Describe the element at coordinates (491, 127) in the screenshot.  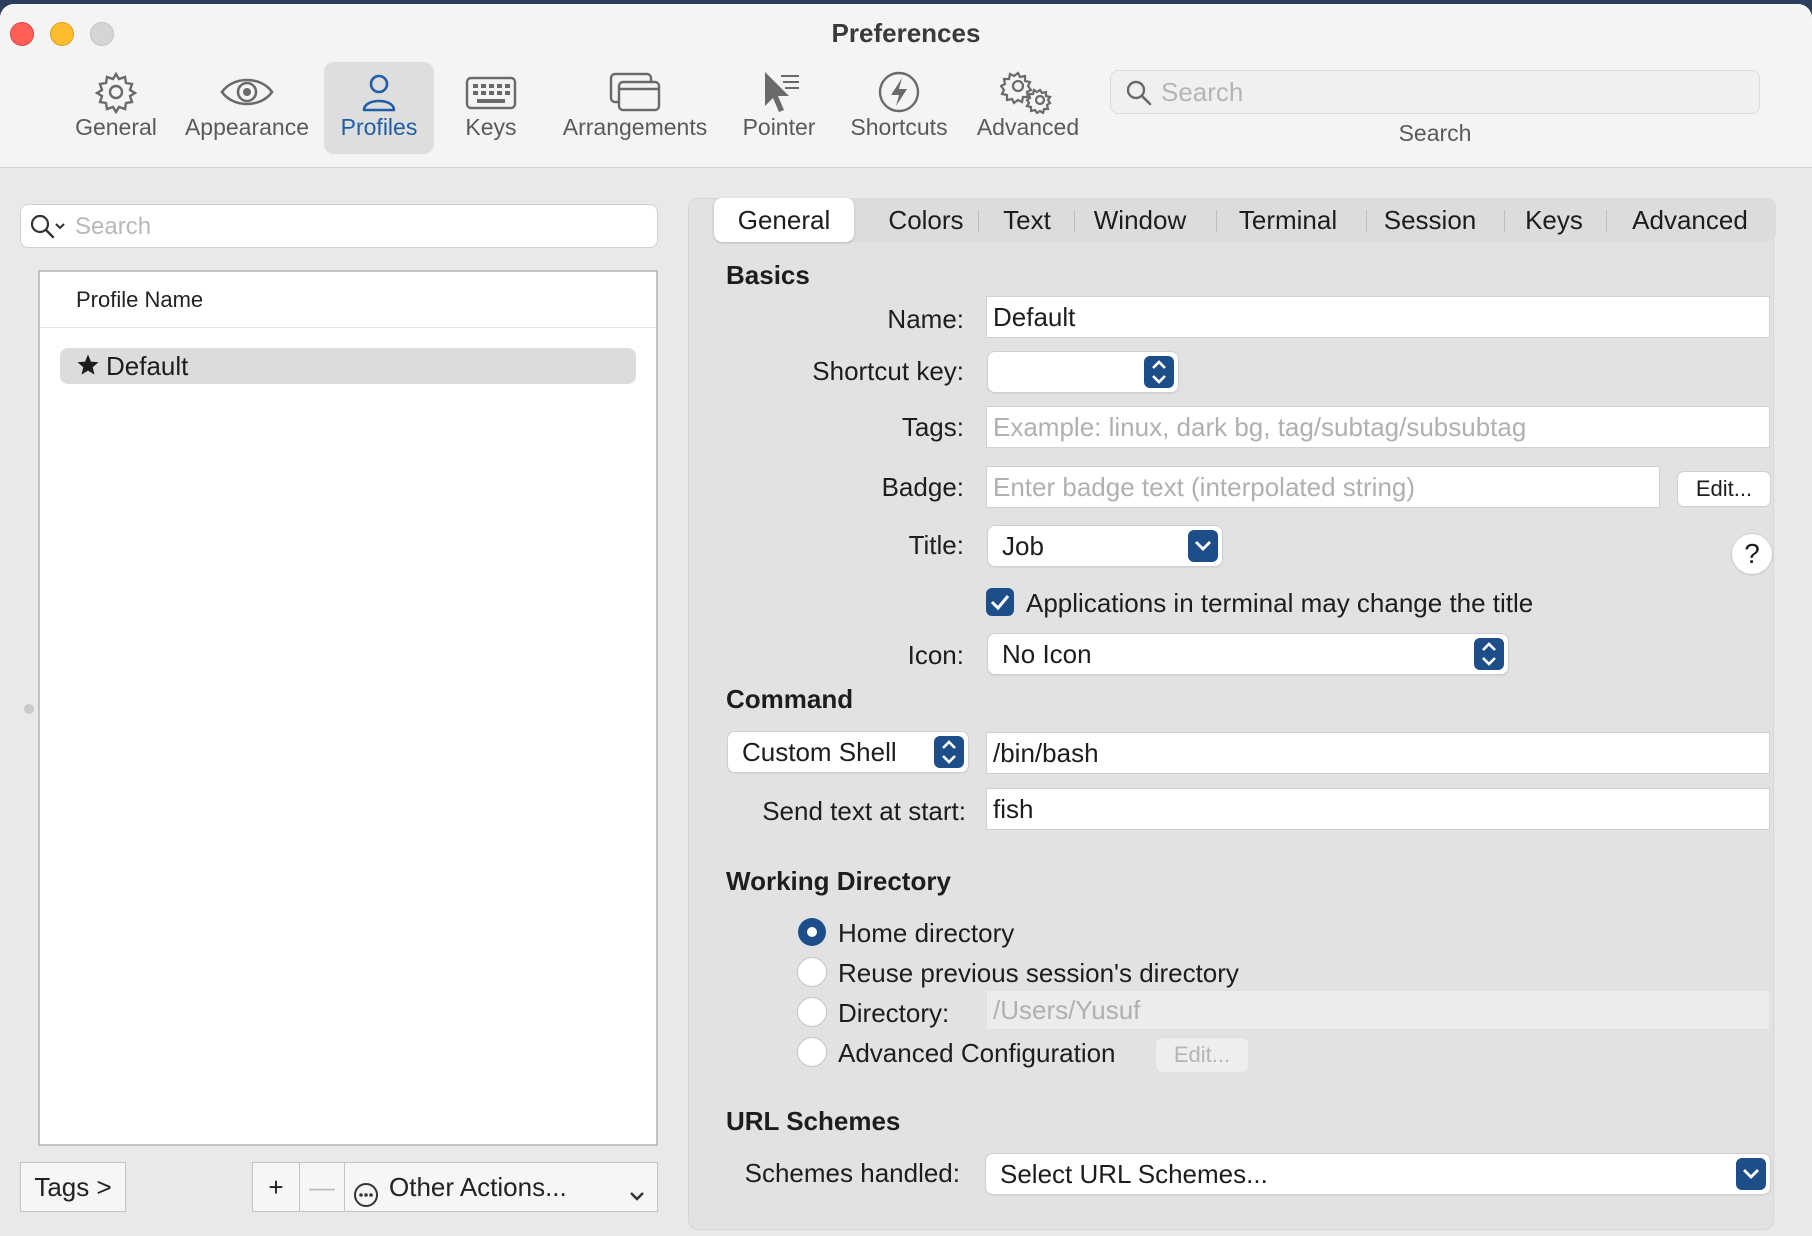
I see `toolbar-keys-label: Keys` at that location.